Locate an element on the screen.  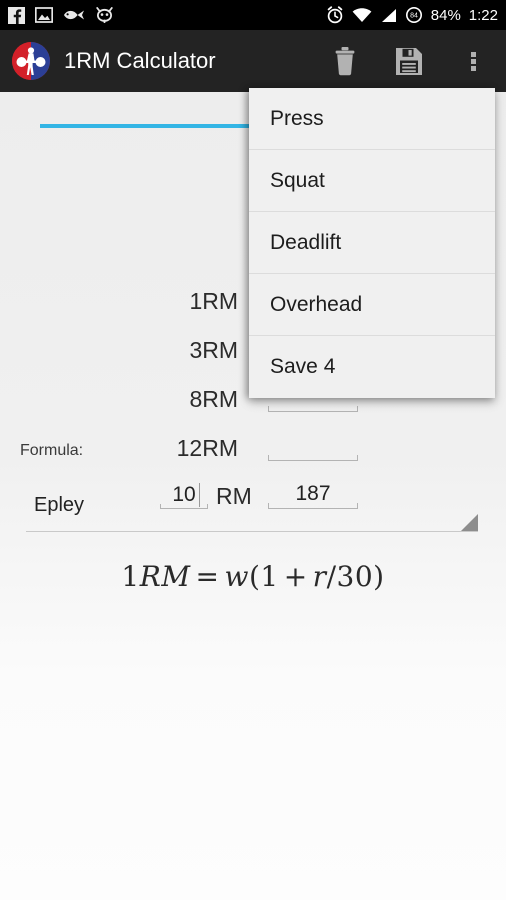
delete-button is located at coordinates (345, 61).